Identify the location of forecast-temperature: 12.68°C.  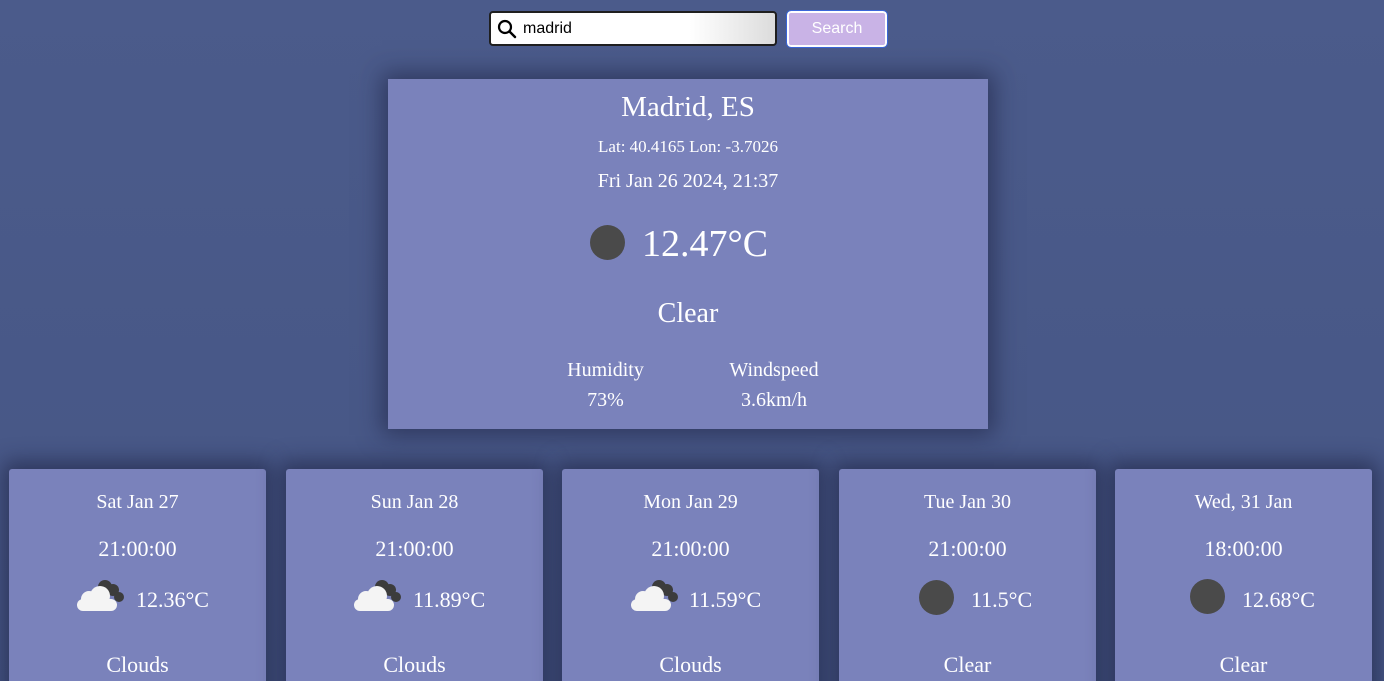
(1278, 599).